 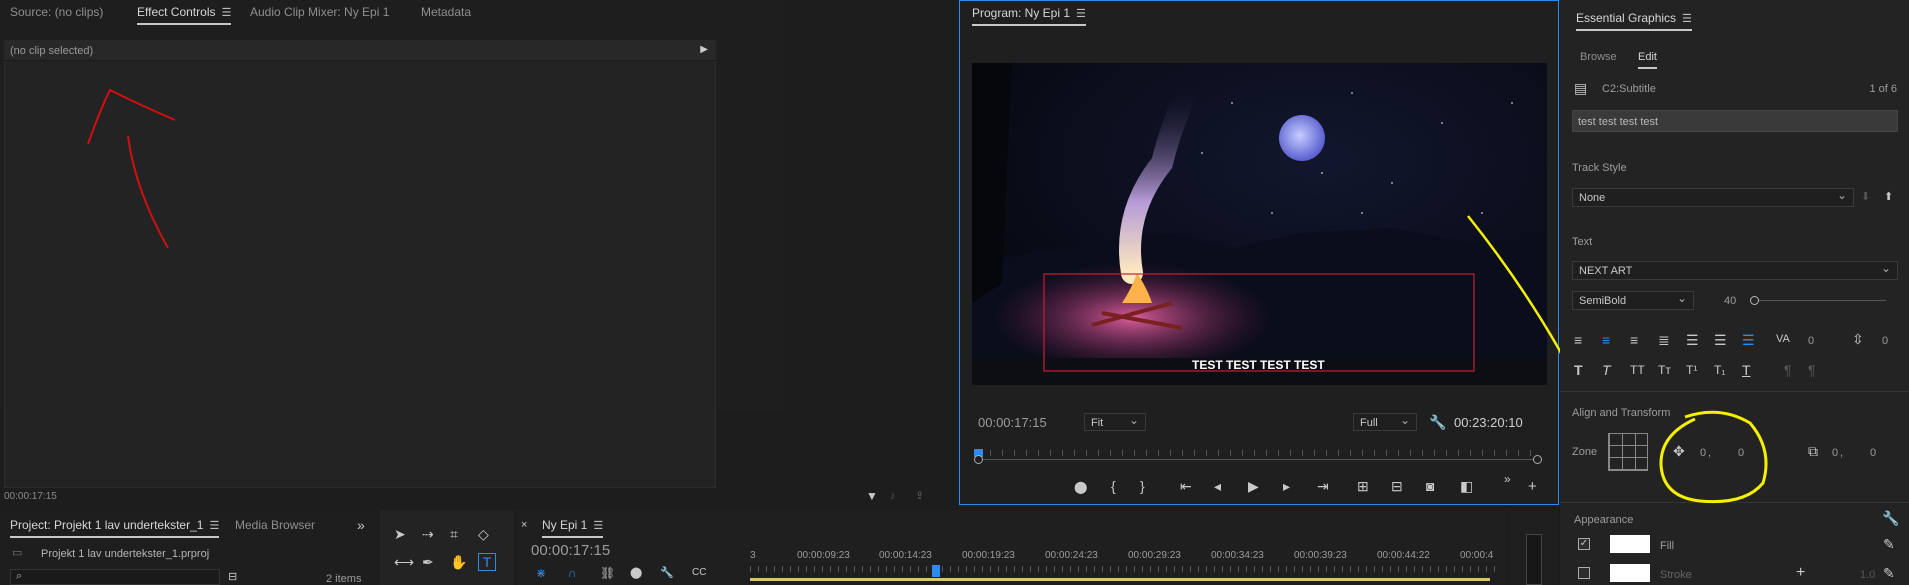 What do you see at coordinates (458, 562) in the screenshot?
I see `hand-tool-icon: ✋` at bounding box center [458, 562].